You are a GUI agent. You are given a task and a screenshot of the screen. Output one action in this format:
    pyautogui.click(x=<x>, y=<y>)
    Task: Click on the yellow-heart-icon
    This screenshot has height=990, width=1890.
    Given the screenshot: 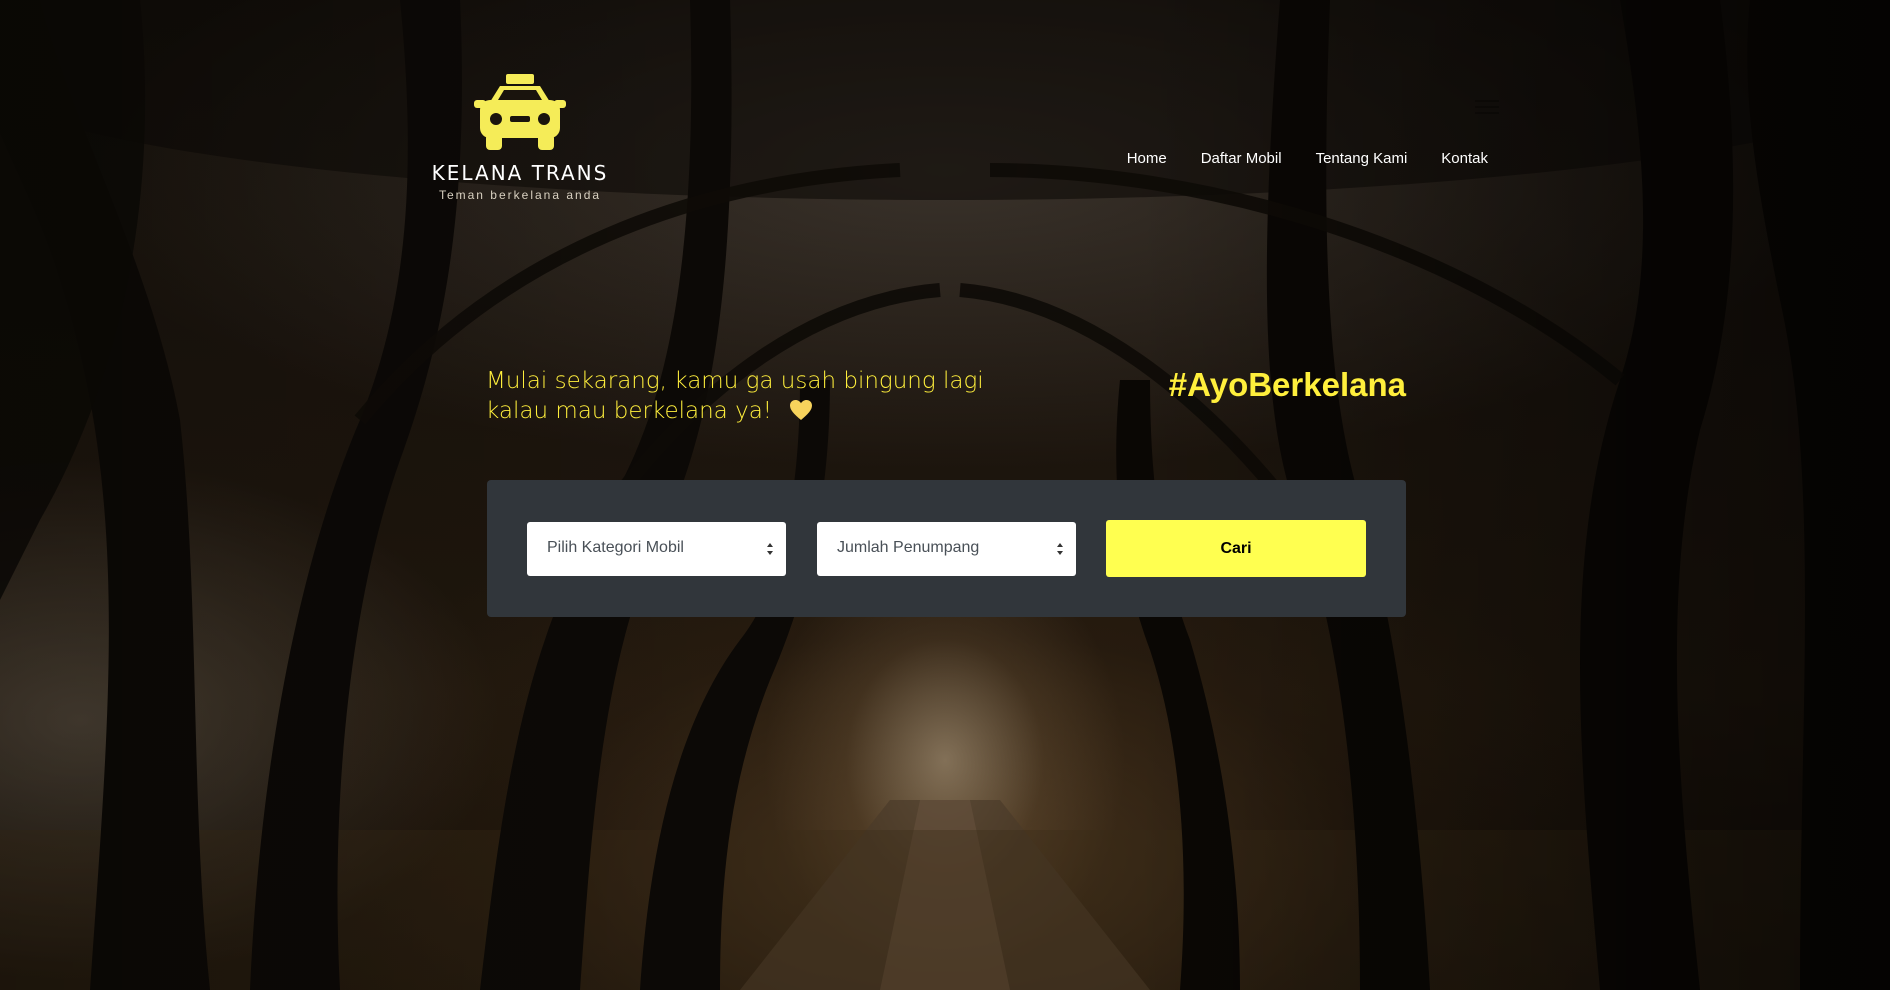 What is the action you would take?
    pyautogui.click(x=801, y=410)
    